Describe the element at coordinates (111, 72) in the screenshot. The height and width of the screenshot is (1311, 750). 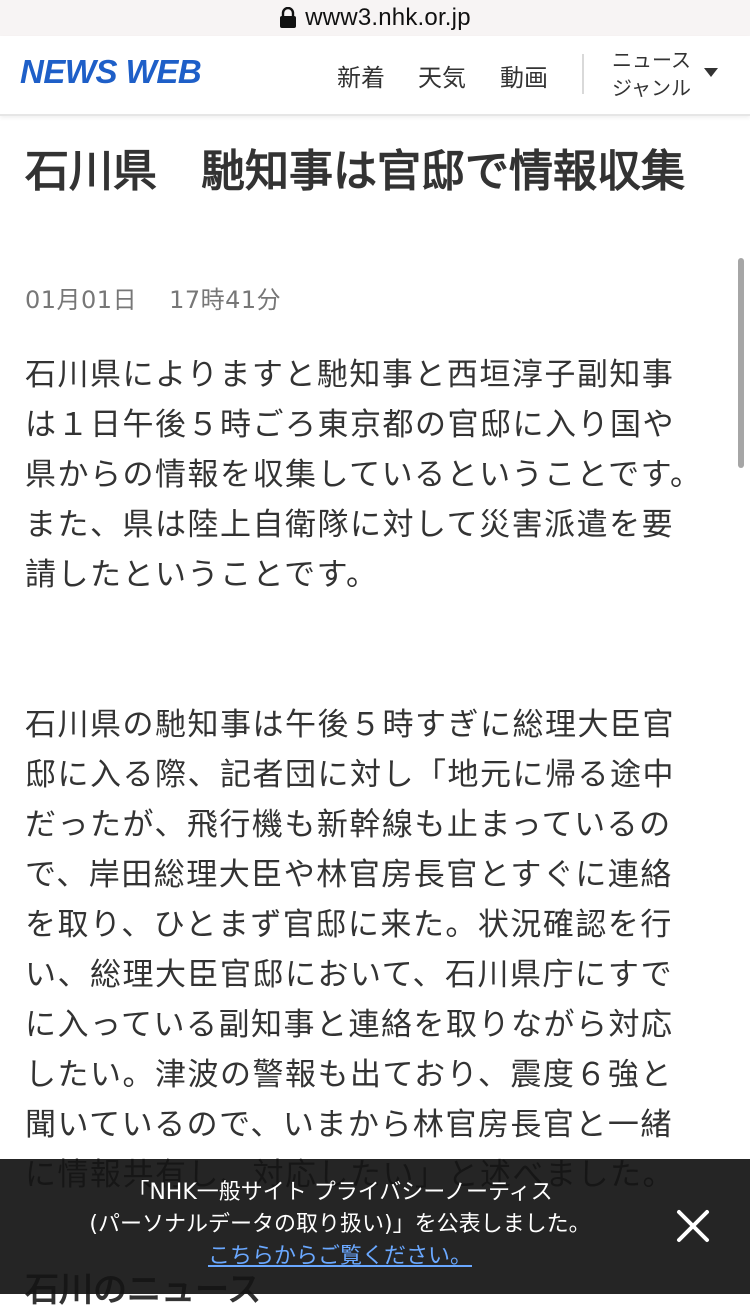
I see `news-web-logo: NEWS WEB` at that location.